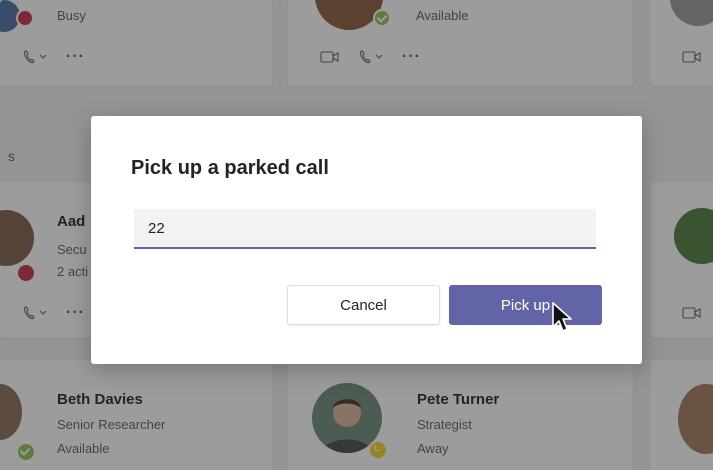 The image size is (713, 470). I want to click on dialog-title: Pick up a parked call, so click(230, 168).